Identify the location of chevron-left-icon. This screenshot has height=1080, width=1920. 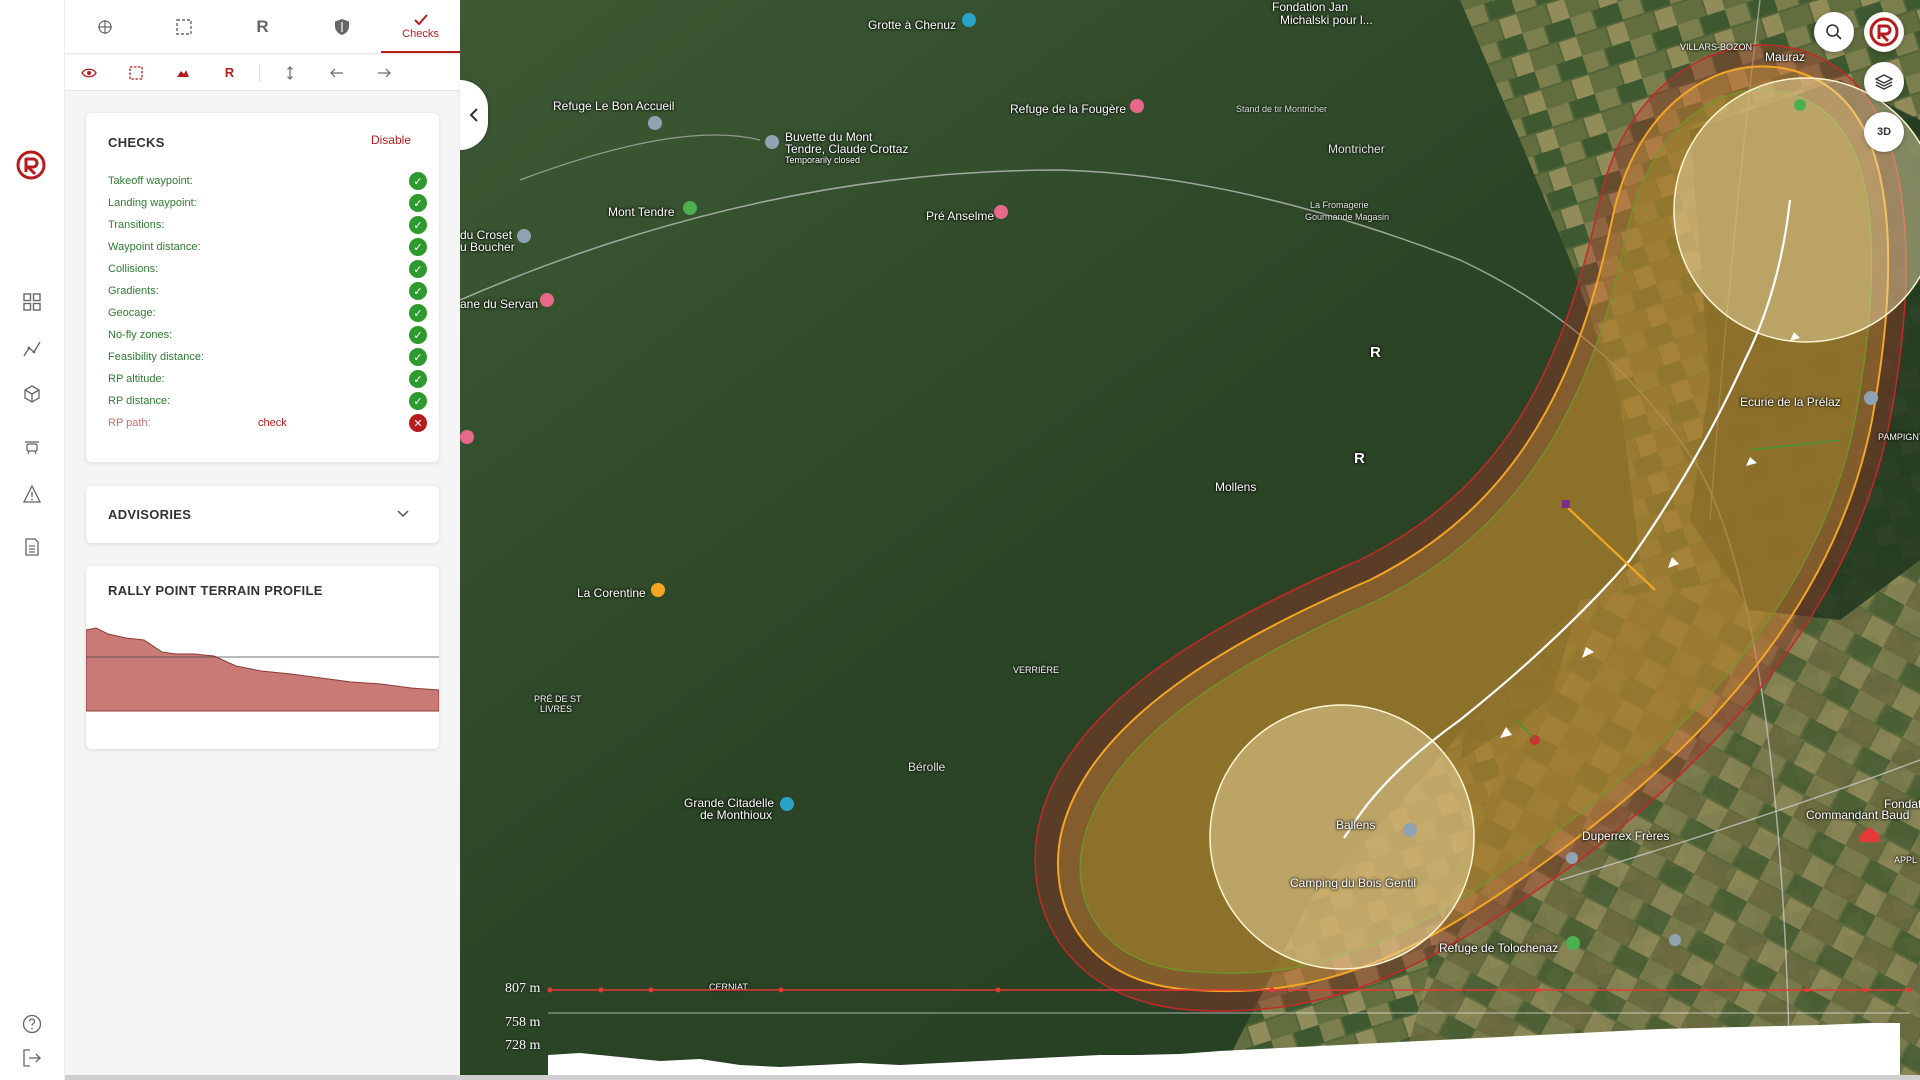
(473, 115).